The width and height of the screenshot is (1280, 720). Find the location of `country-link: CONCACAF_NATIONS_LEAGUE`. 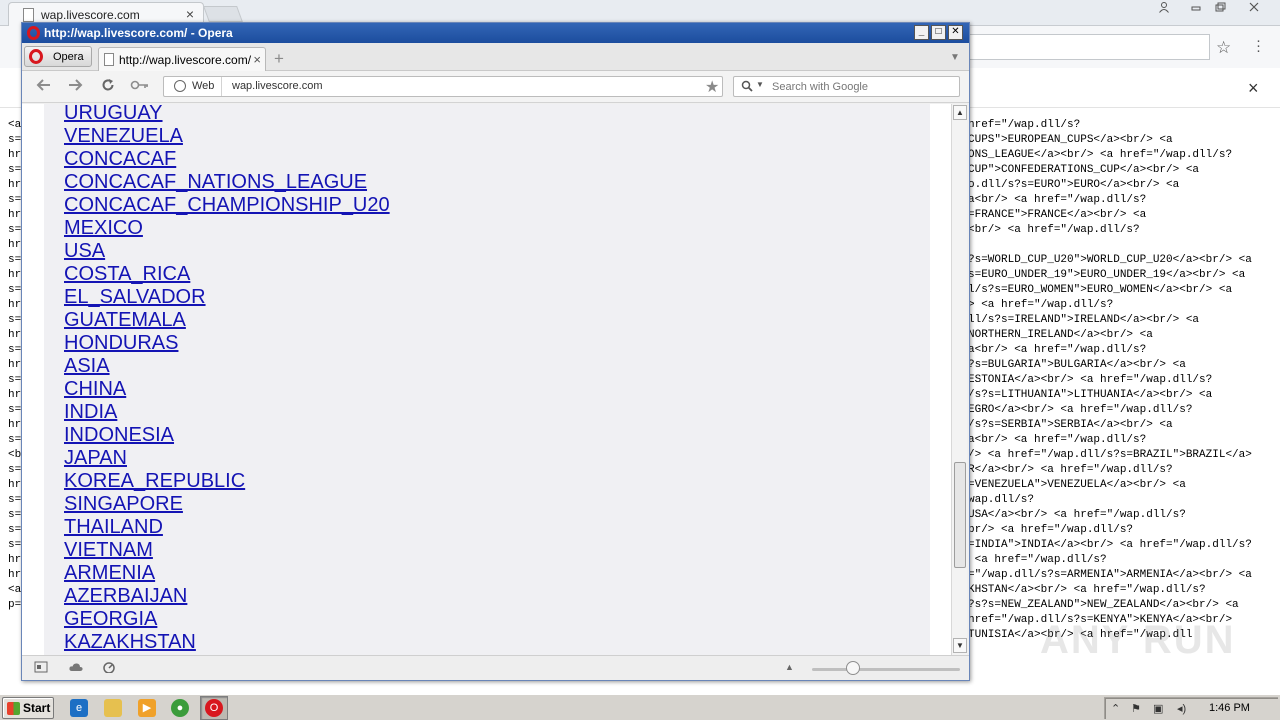

country-link: CONCACAF_NATIONS_LEAGUE is located at coordinates (227, 182).